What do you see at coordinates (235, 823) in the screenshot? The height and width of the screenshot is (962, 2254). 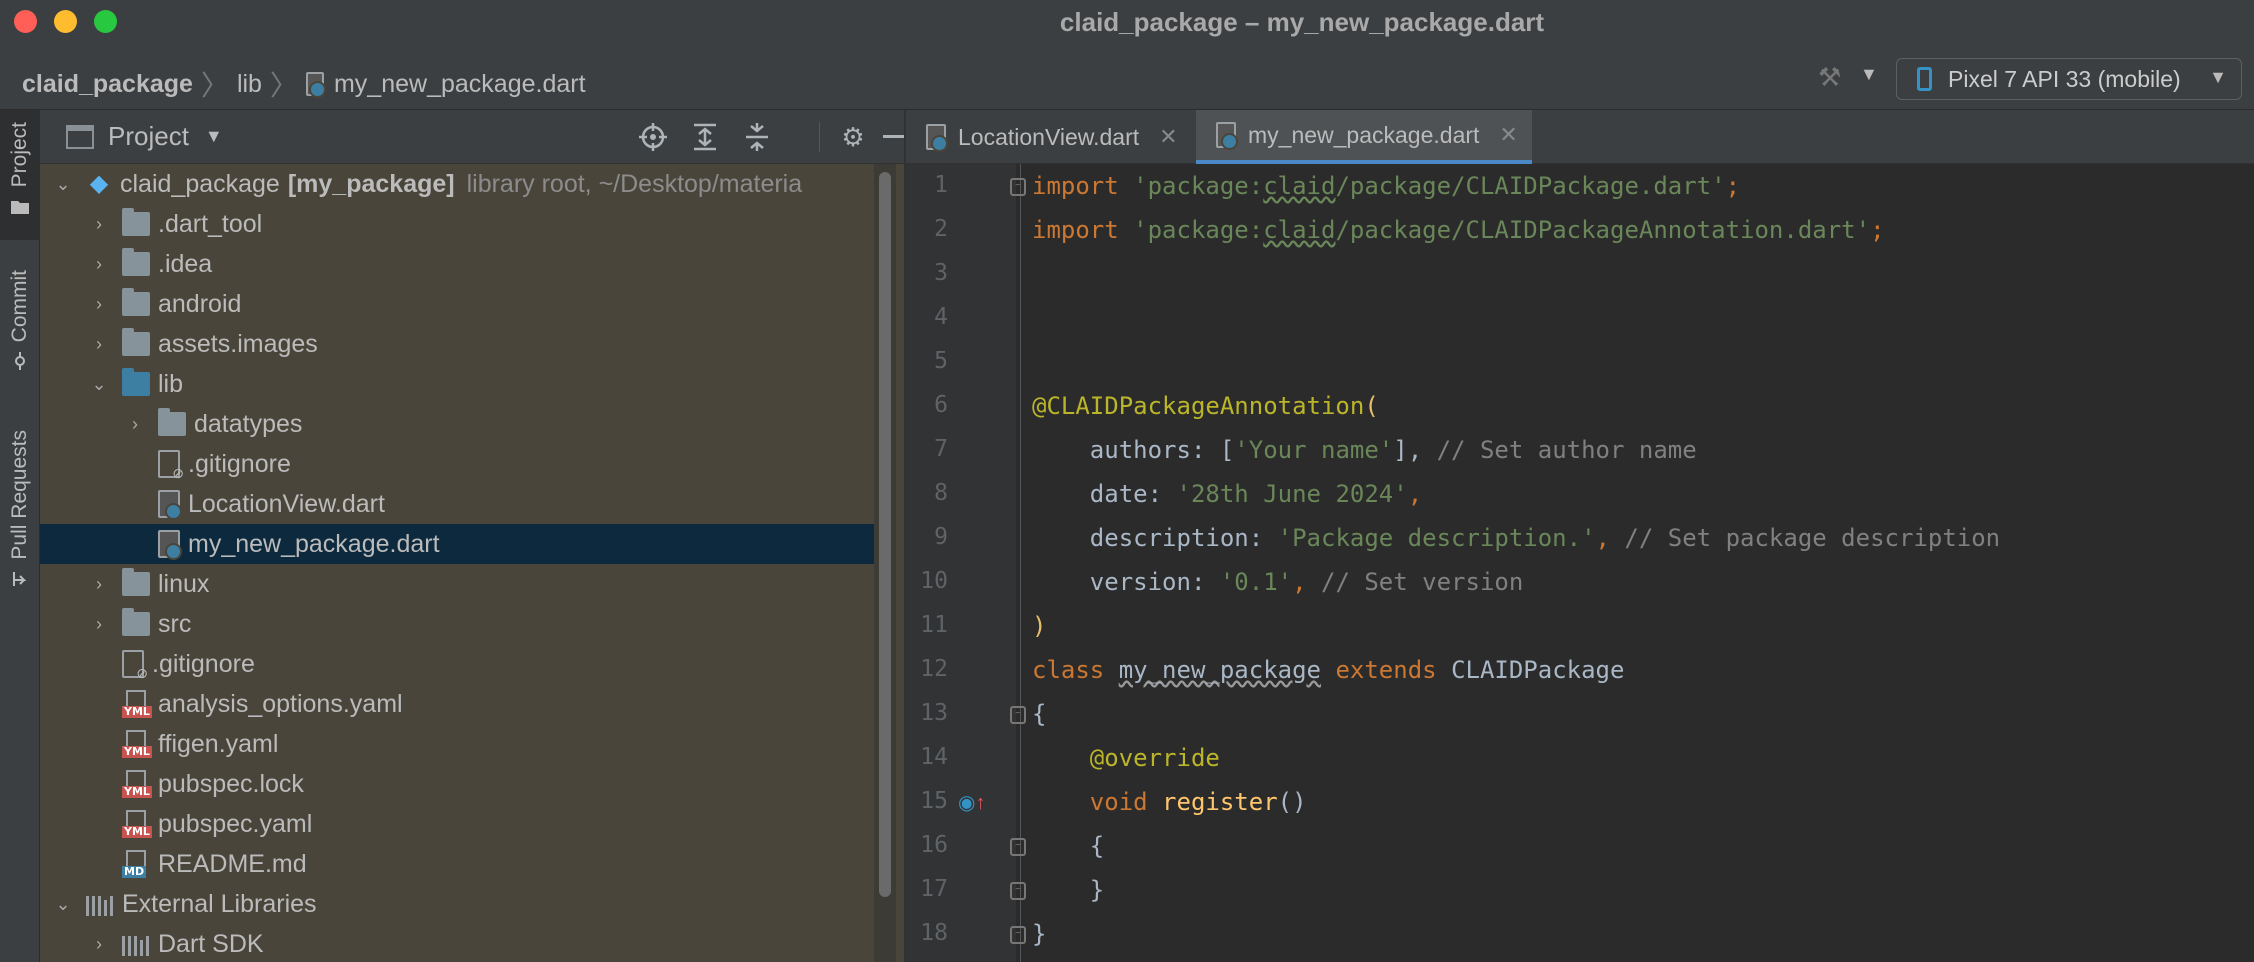 I see `tree-item-label: pubspec.yaml` at bounding box center [235, 823].